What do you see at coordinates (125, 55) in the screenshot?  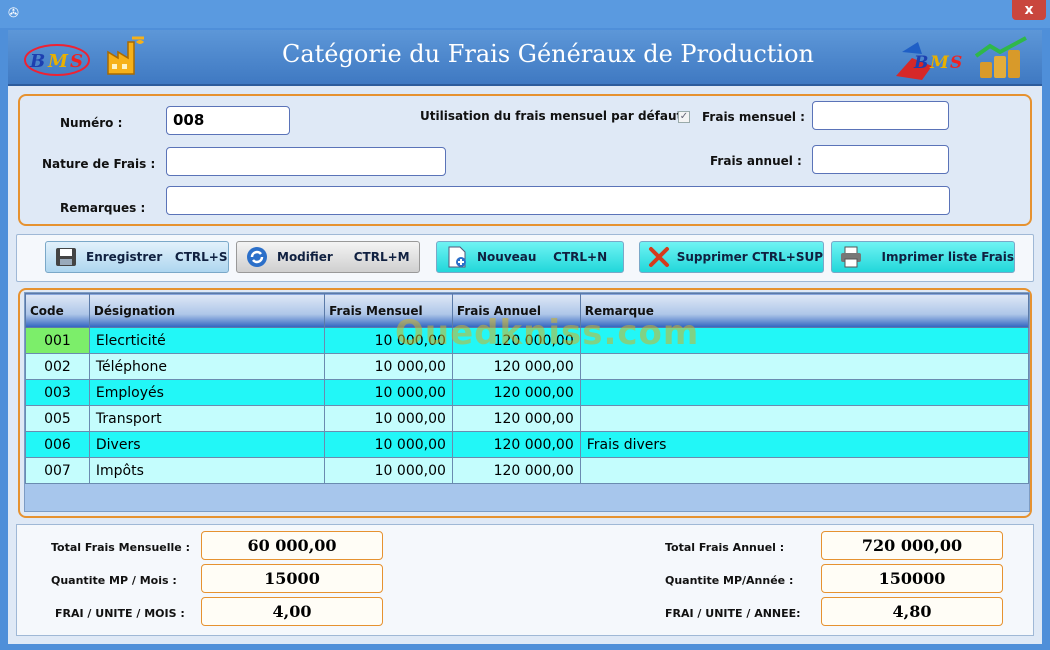 I see `factory-icon` at bounding box center [125, 55].